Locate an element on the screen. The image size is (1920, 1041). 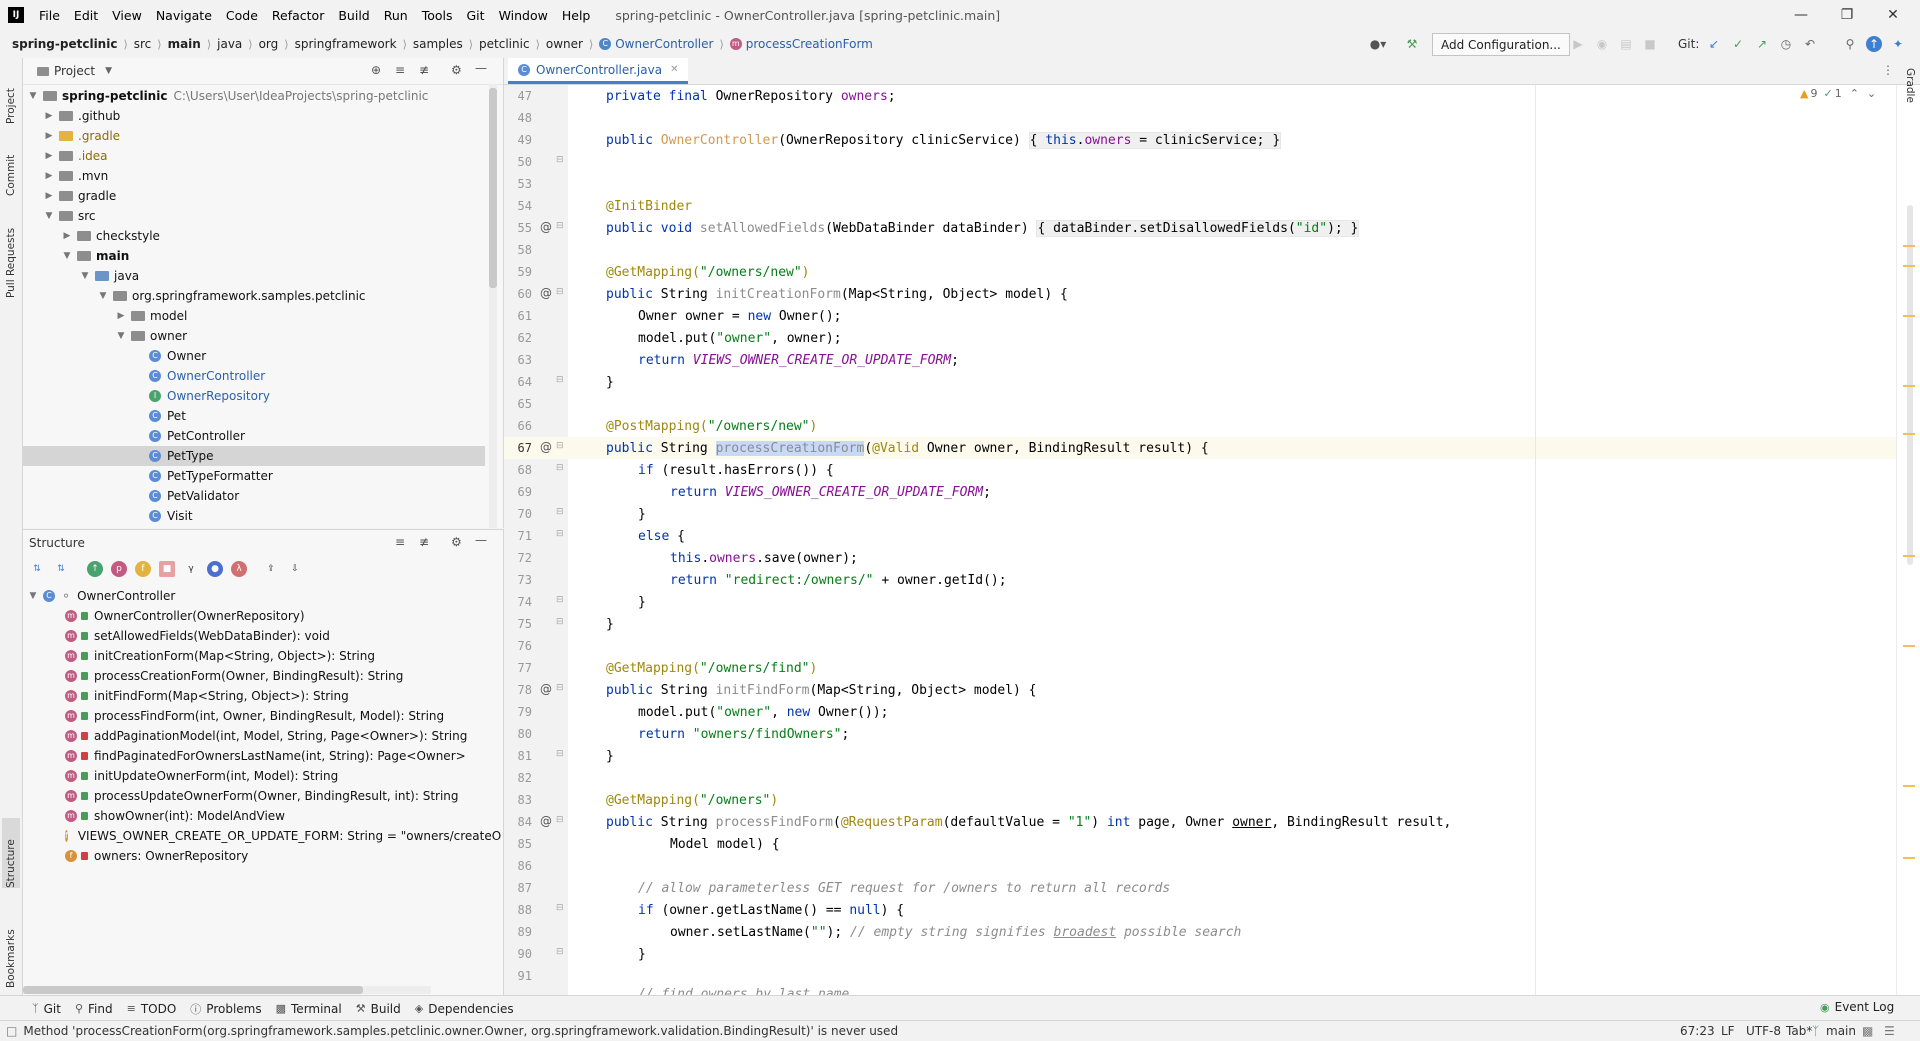
tree-item: ▼ java is located at coordinates (109, 276).